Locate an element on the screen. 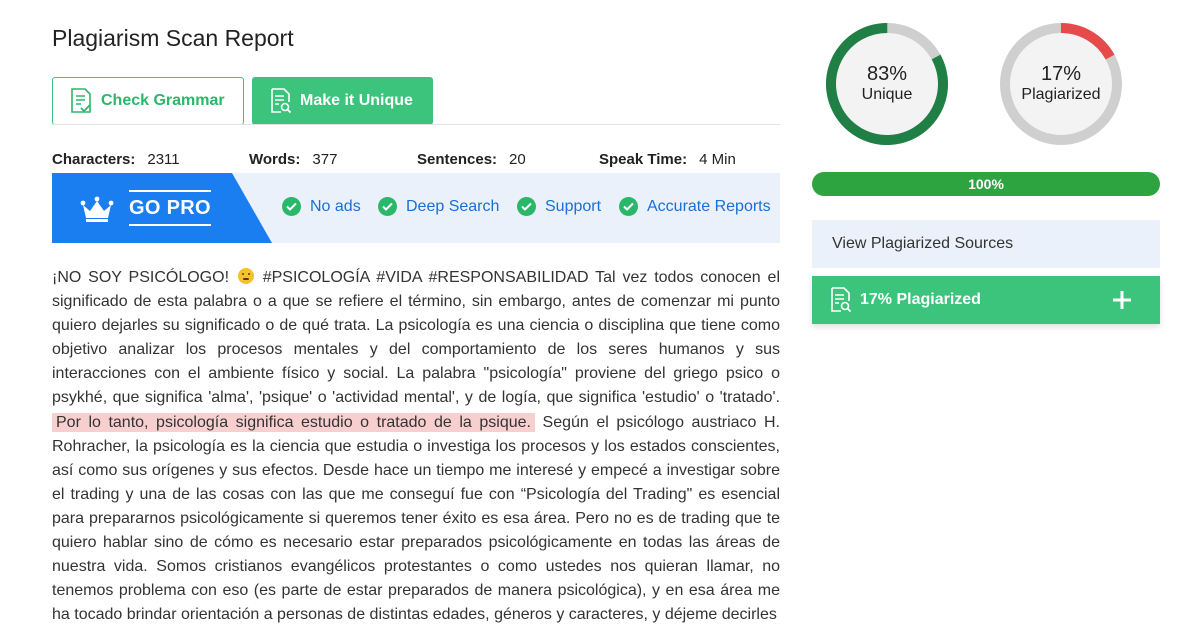 The width and height of the screenshot is (1204, 636). divider is located at coordinates (416, 124).